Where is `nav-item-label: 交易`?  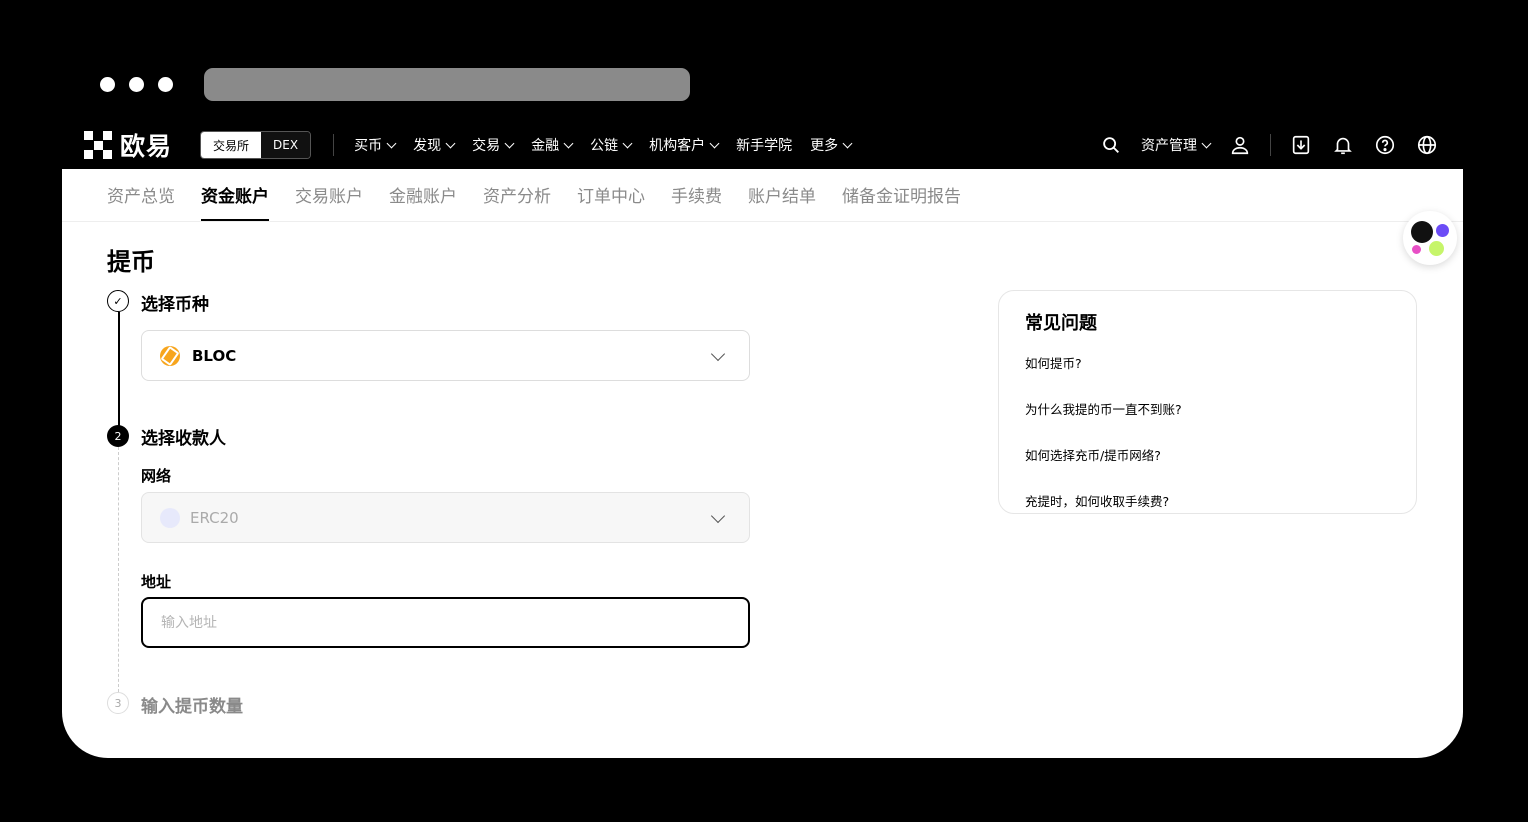
nav-item-label: 交易 is located at coordinates (486, 146).